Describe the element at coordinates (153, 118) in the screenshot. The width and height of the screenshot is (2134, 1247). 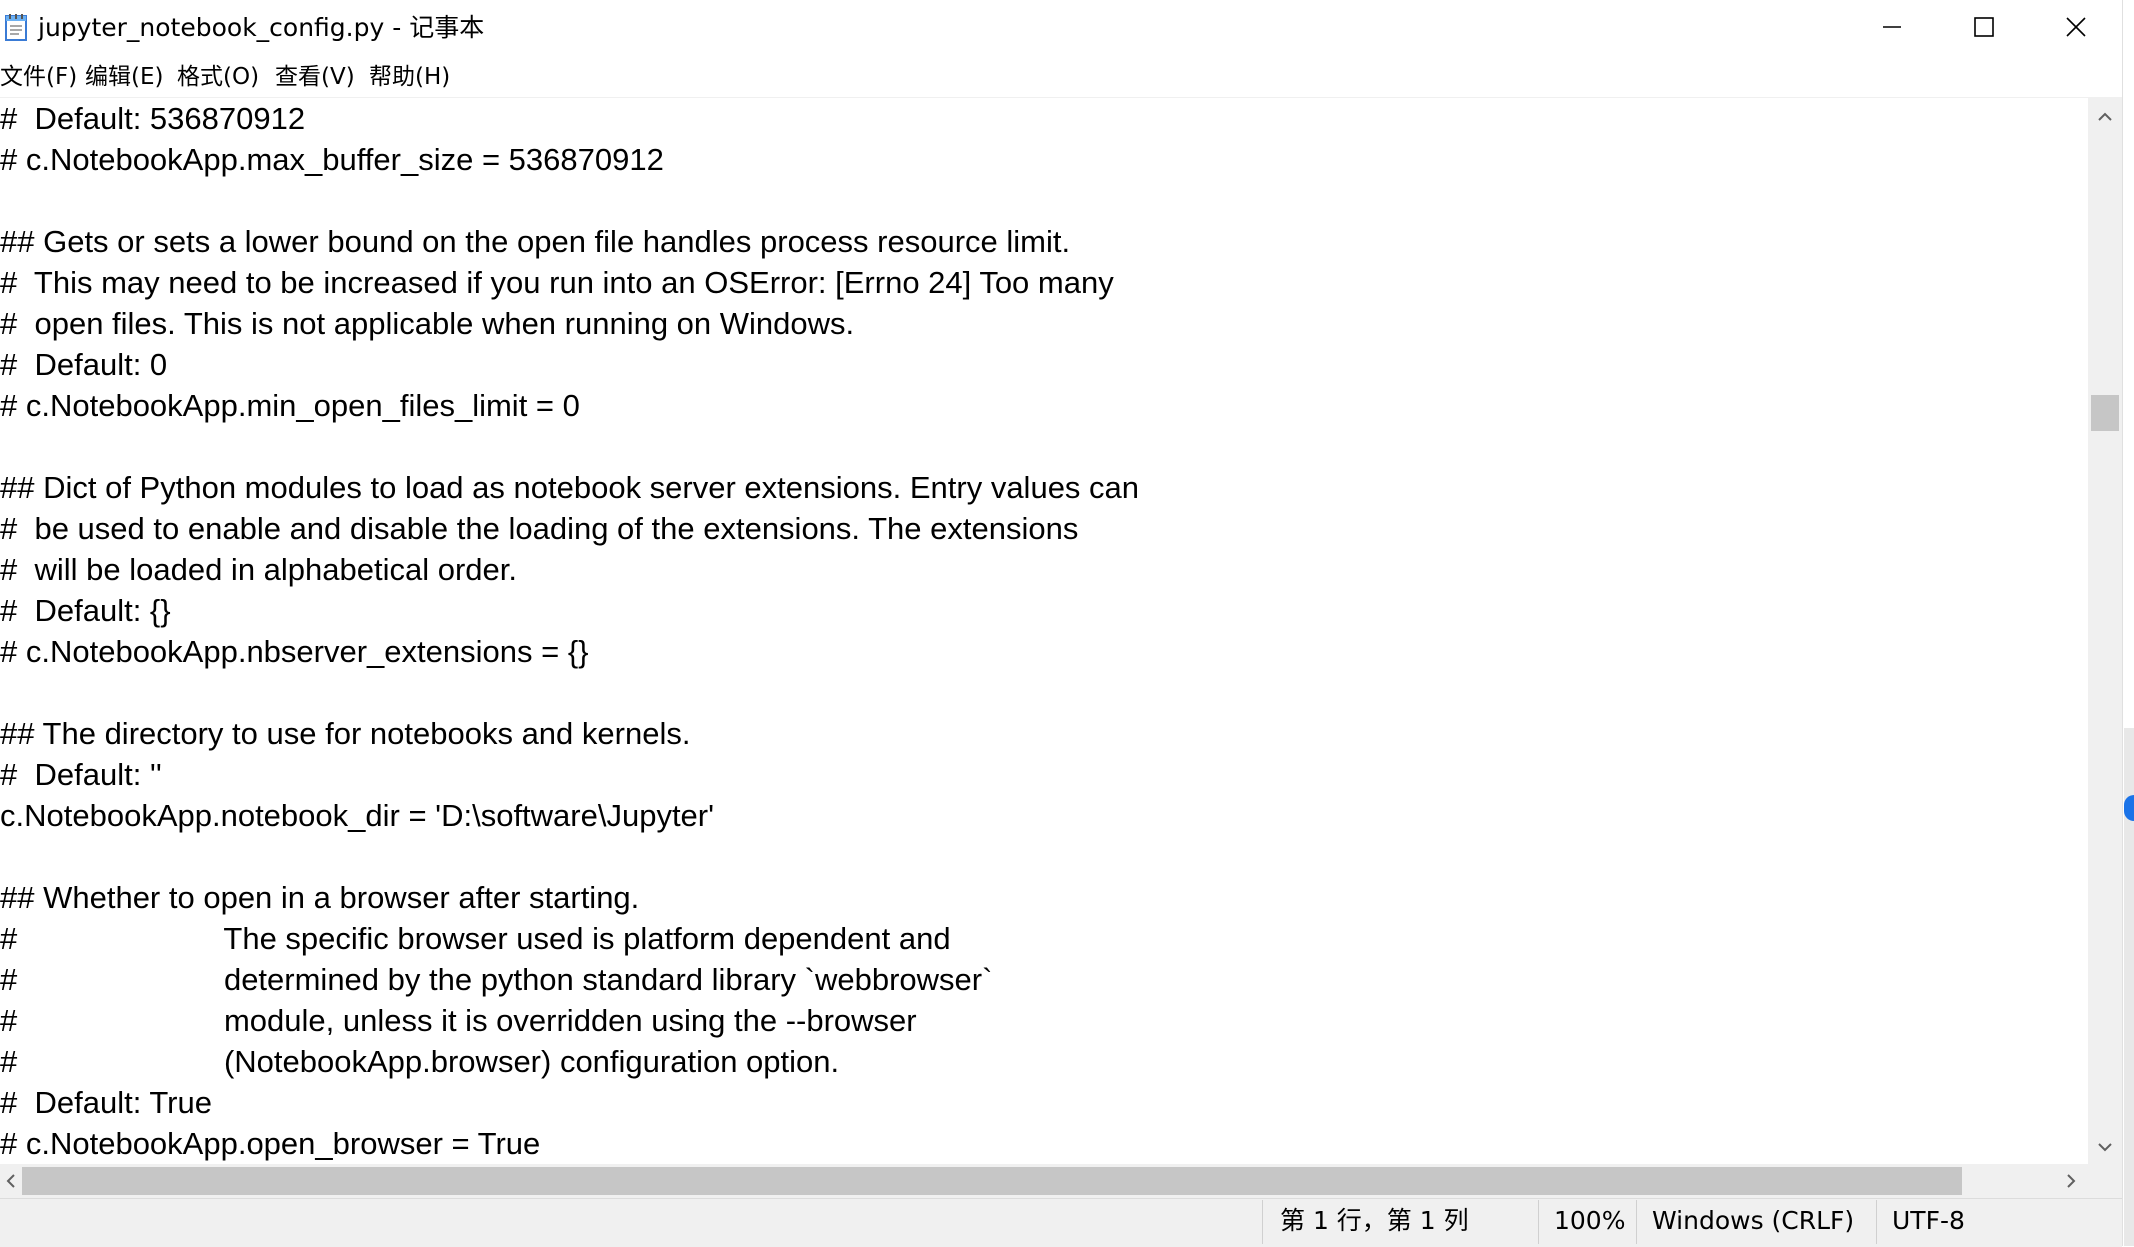
I see `text-line: # Default: 536870912` at that location.